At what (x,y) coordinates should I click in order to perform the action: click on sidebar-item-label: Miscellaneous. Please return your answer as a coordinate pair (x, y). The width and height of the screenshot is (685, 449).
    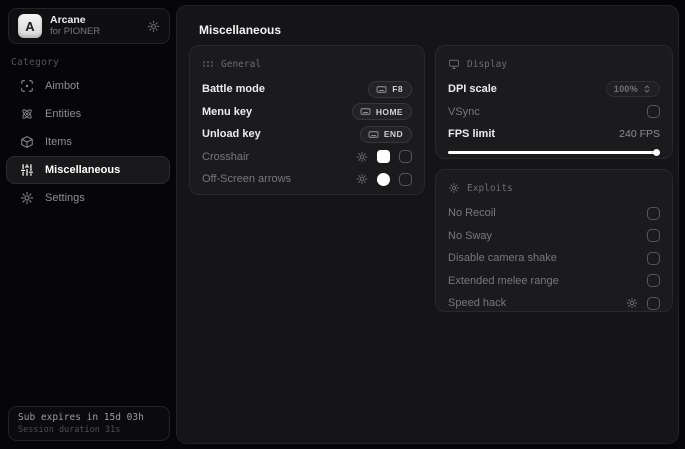
    Looking at the image, I should click on (83, 170).